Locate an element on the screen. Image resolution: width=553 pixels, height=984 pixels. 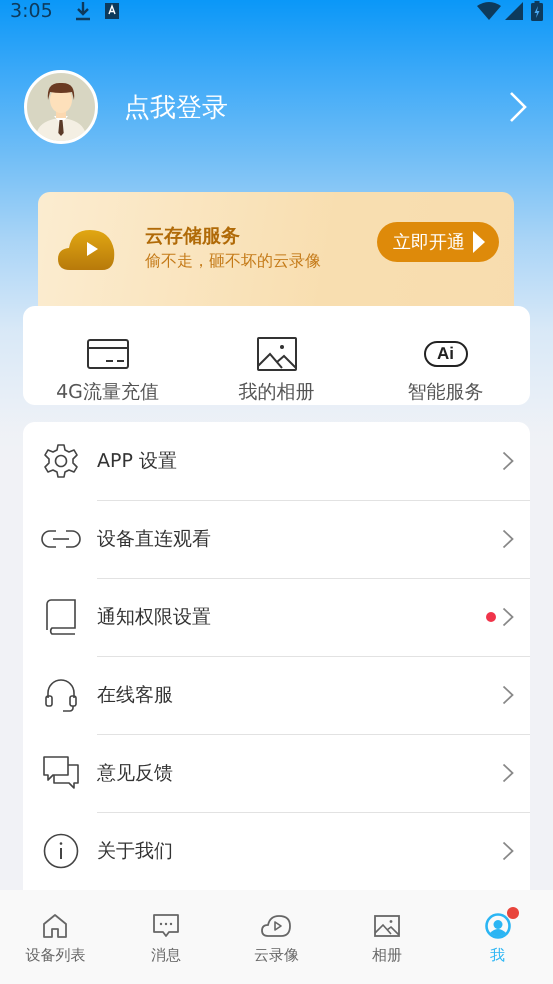
quick-action-label: 4G流量充值 is located at coordinates (107, 392).